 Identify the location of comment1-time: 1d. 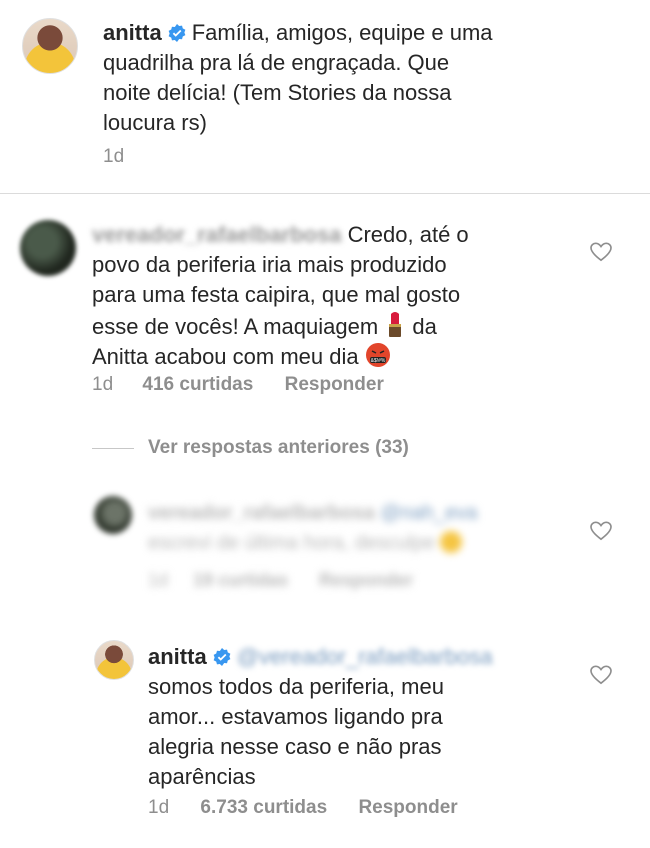
(103, 384).